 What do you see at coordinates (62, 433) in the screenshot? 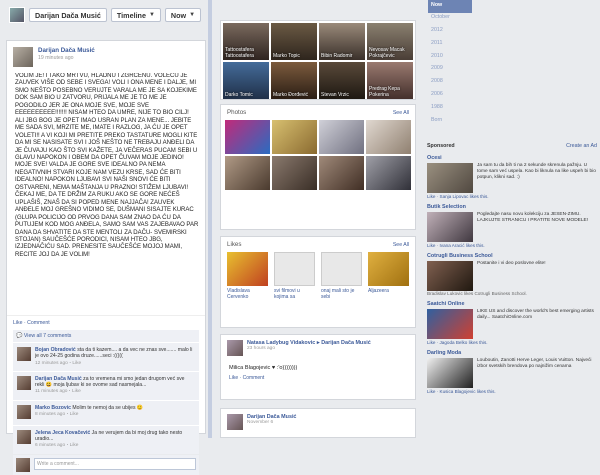
I see `commenter-name: Jelena Jeca Kovačević` at bounding box center [62, 433].